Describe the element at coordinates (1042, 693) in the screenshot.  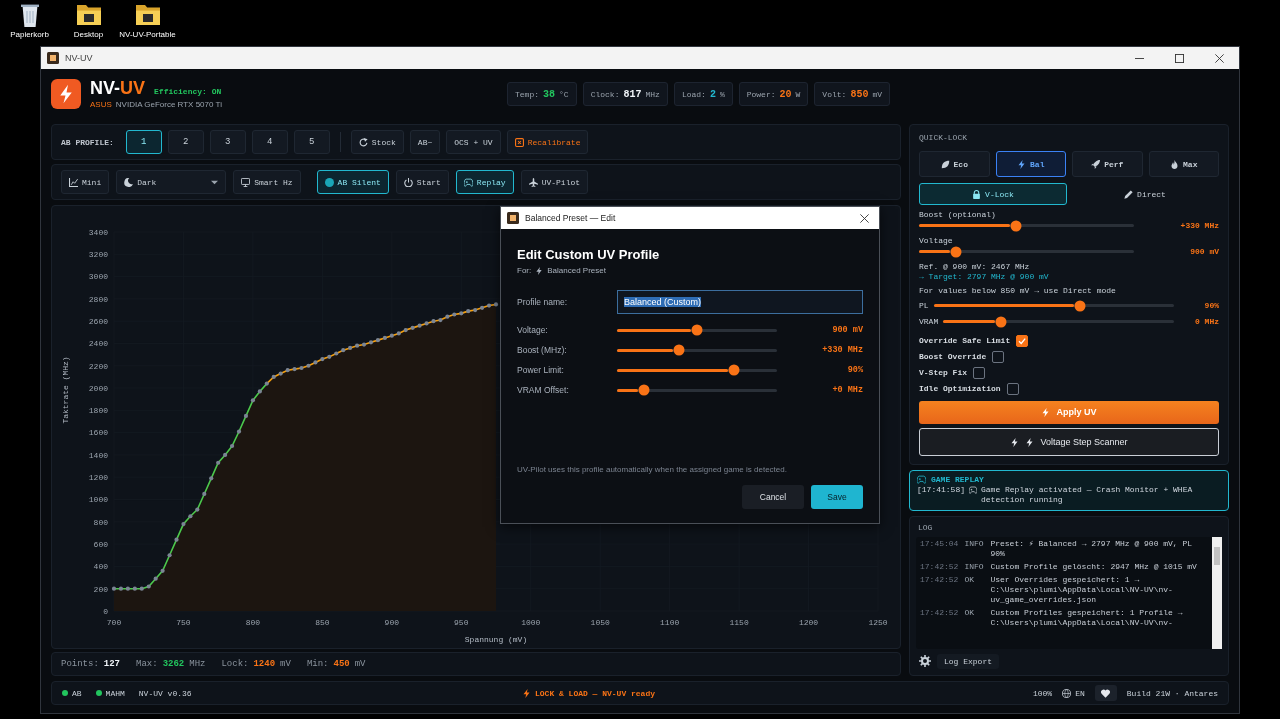
I see `zoom-level: 100%` at that location.